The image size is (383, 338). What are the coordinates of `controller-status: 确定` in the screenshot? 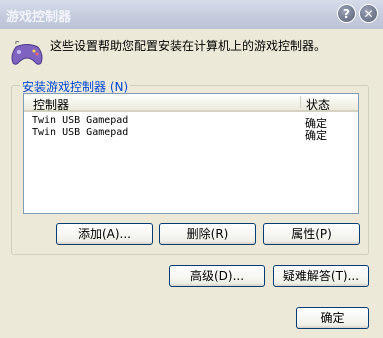 It's located at (316, 135).